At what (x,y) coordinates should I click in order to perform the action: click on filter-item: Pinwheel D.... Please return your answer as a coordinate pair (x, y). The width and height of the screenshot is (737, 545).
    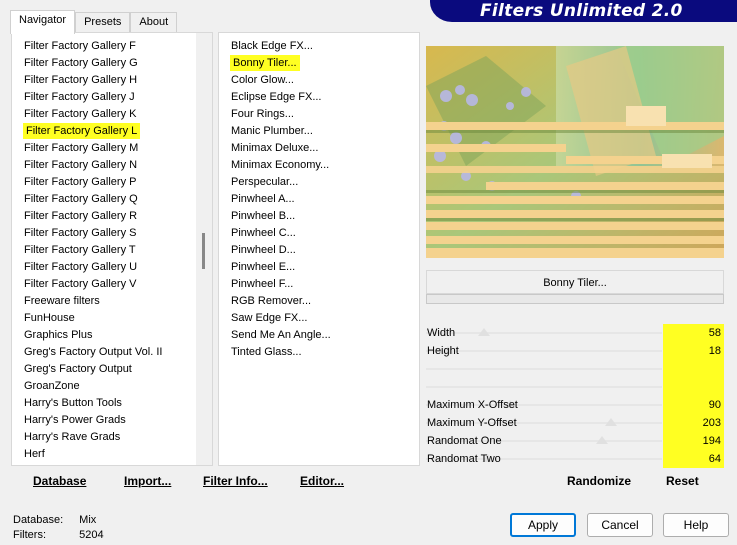
    Looking at the image, I should click on (319, 250).